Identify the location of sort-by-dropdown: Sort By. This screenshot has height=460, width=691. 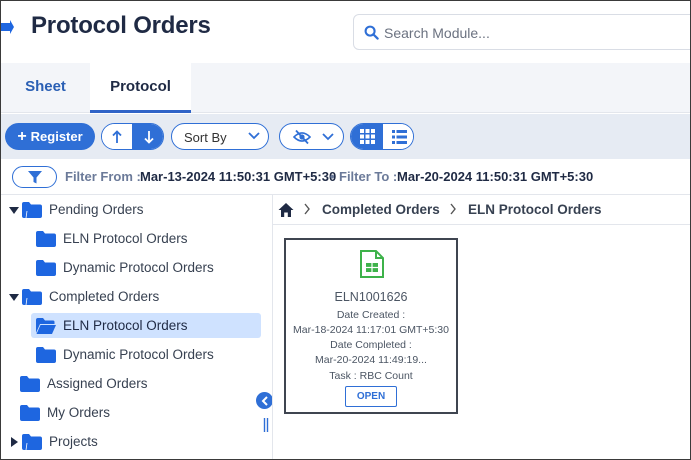
(220, 136).